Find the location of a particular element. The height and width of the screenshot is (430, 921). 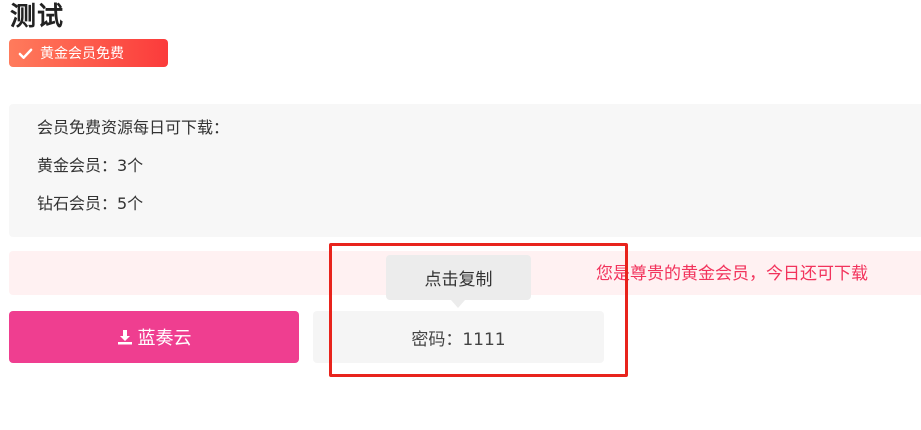

page-title: 测试 is located at coordinates (37, 17).